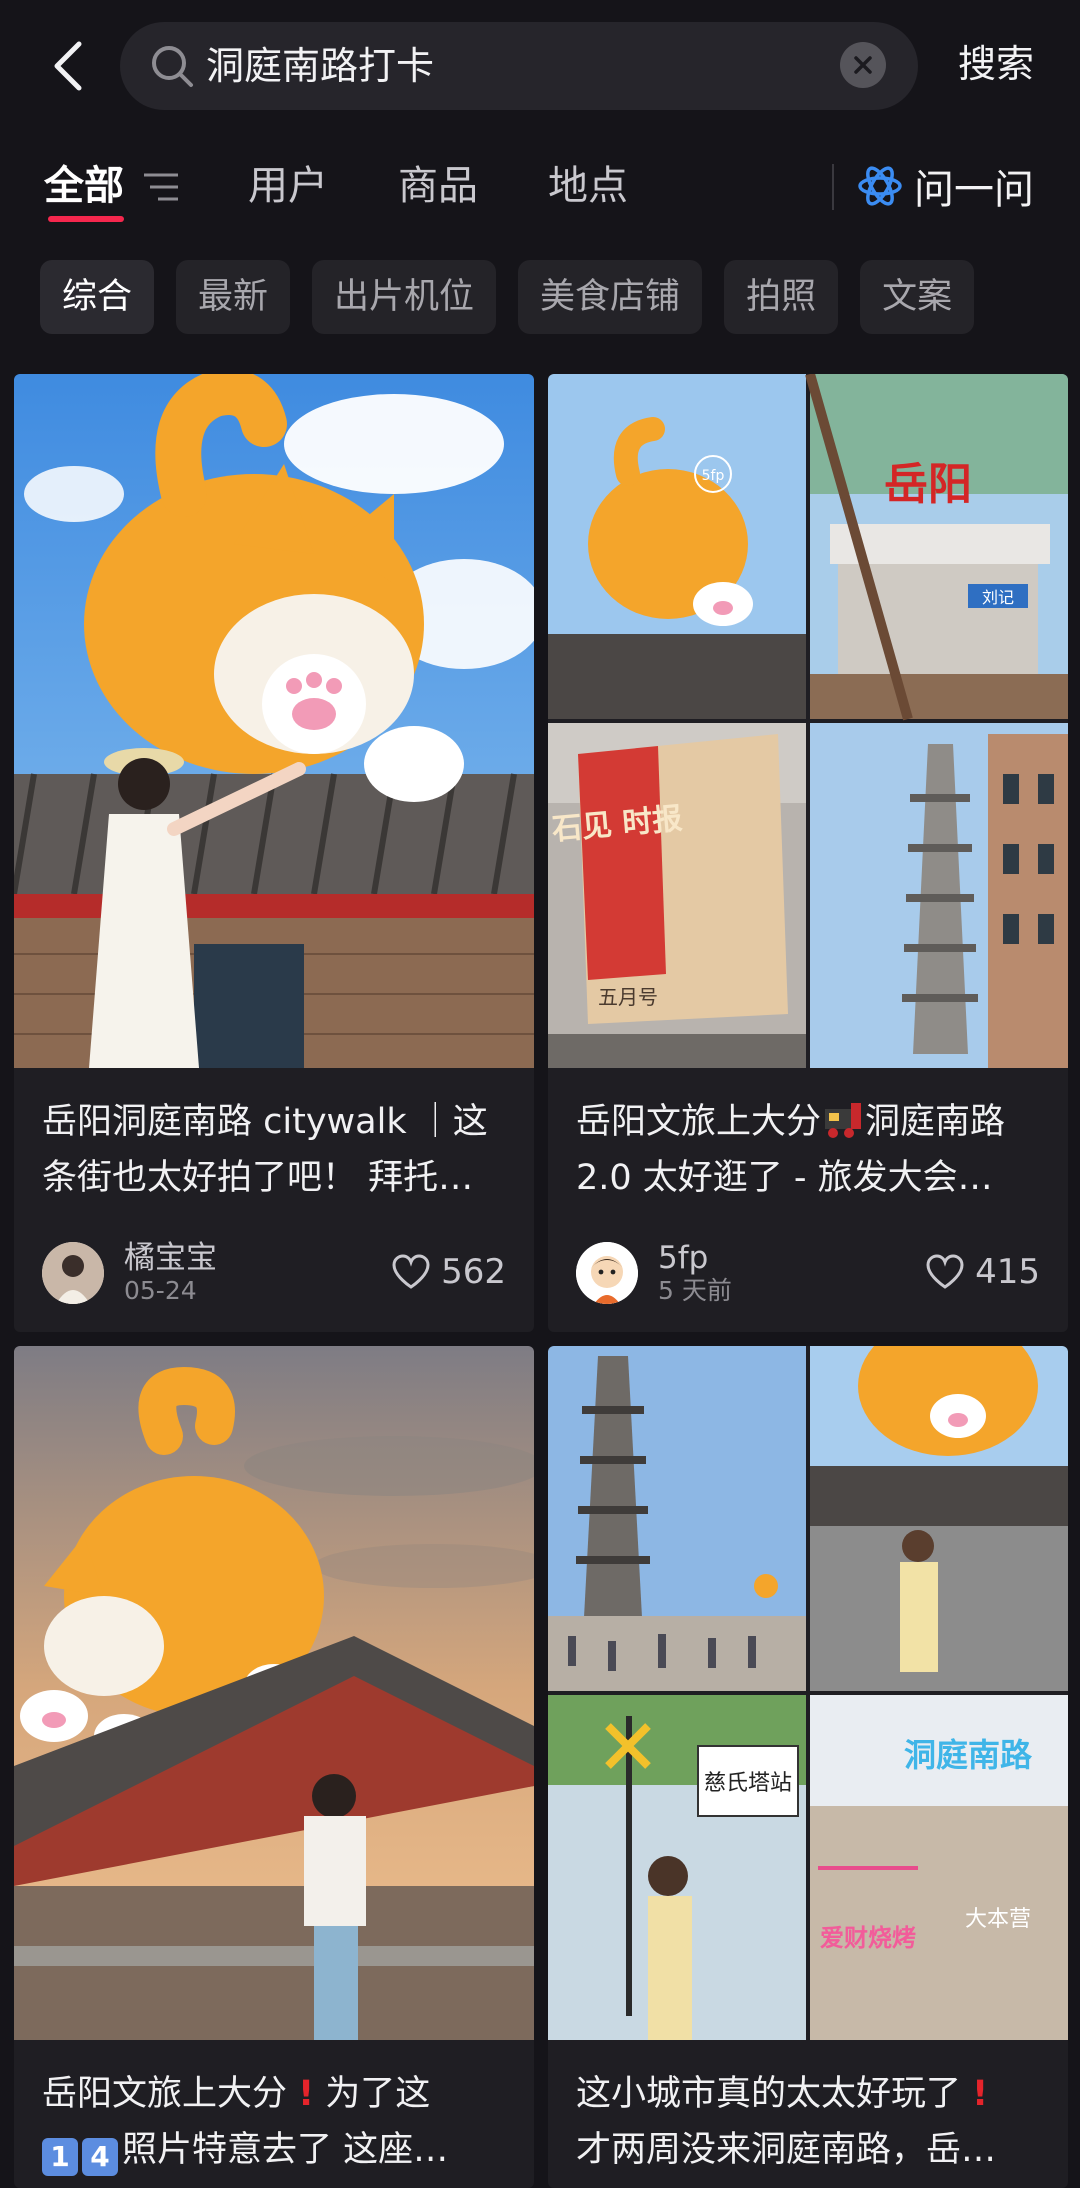  I want to click on chip-comprehensive: 综合, so click(97, 297).